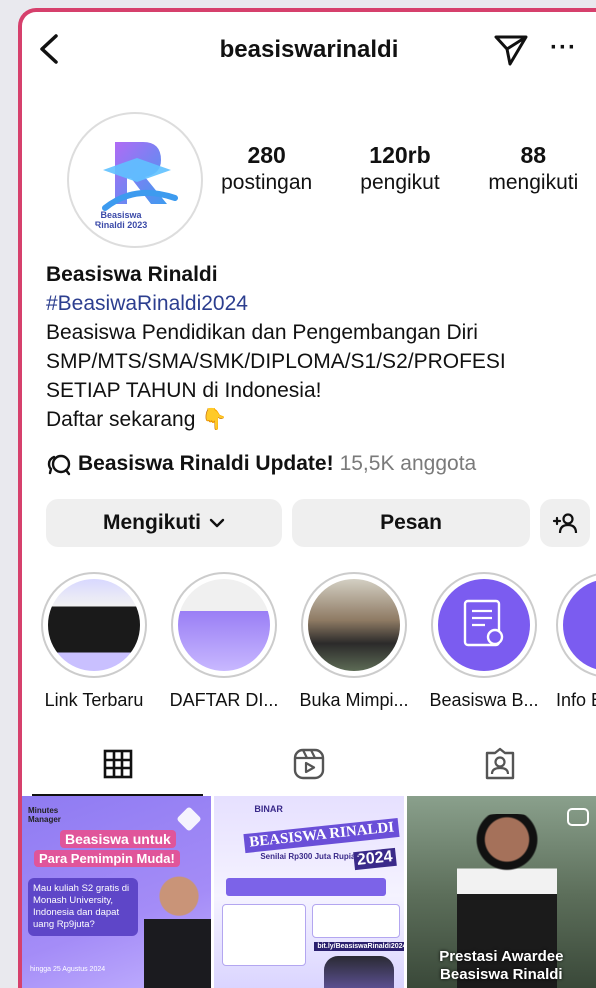  I want to click on tab-posts-grid, so click(117, 764).